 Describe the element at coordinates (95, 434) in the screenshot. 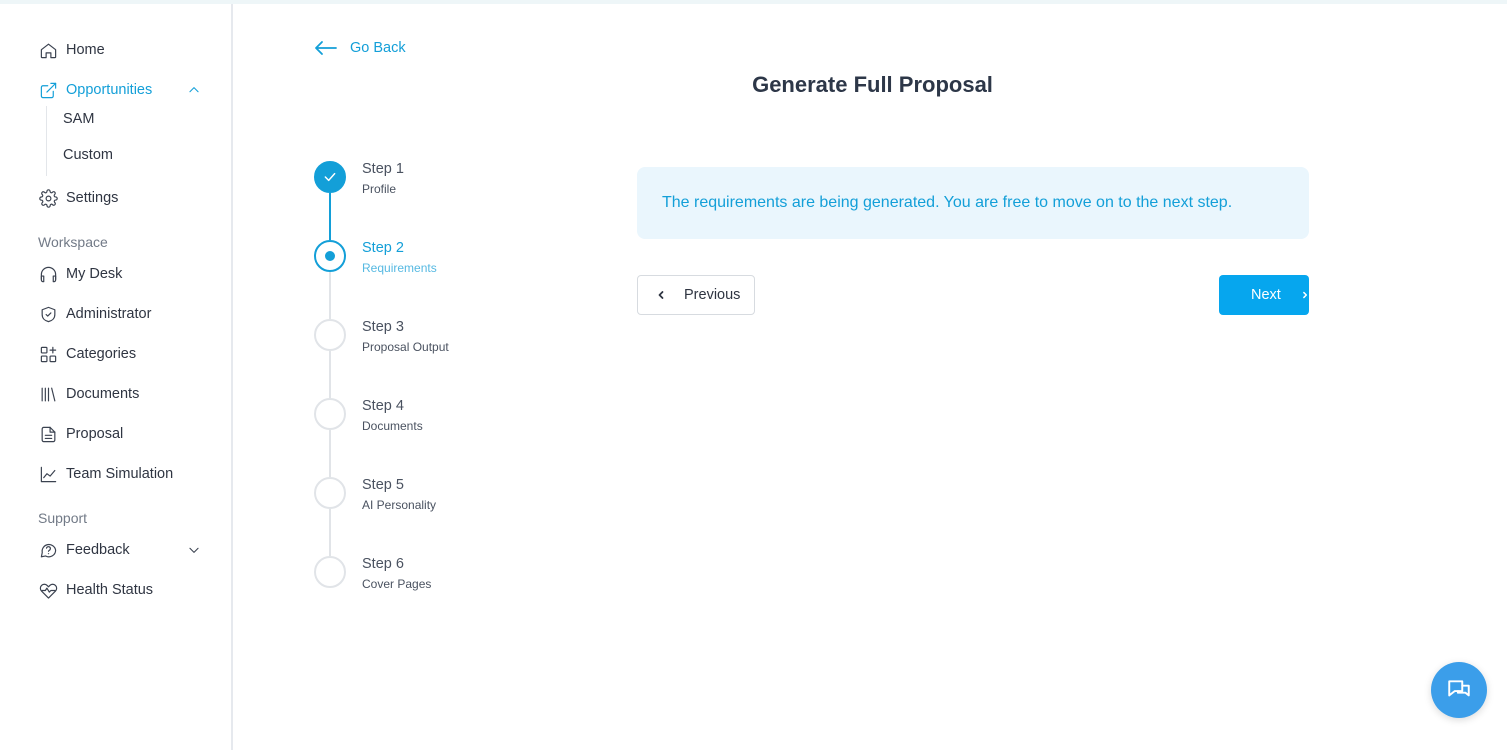

I see `sidebar-item-label: Proposal` at that location.